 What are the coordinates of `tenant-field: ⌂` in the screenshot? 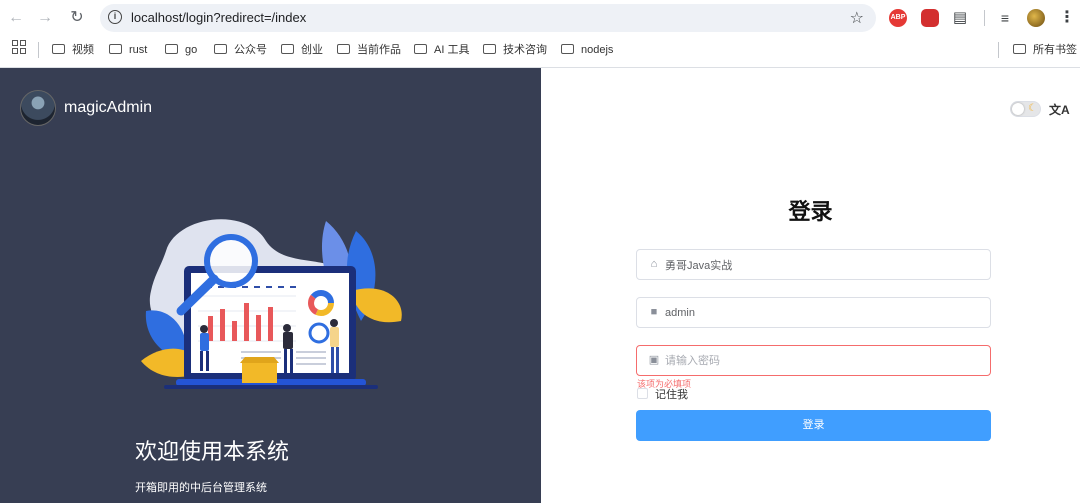 It's located at (813, 264).